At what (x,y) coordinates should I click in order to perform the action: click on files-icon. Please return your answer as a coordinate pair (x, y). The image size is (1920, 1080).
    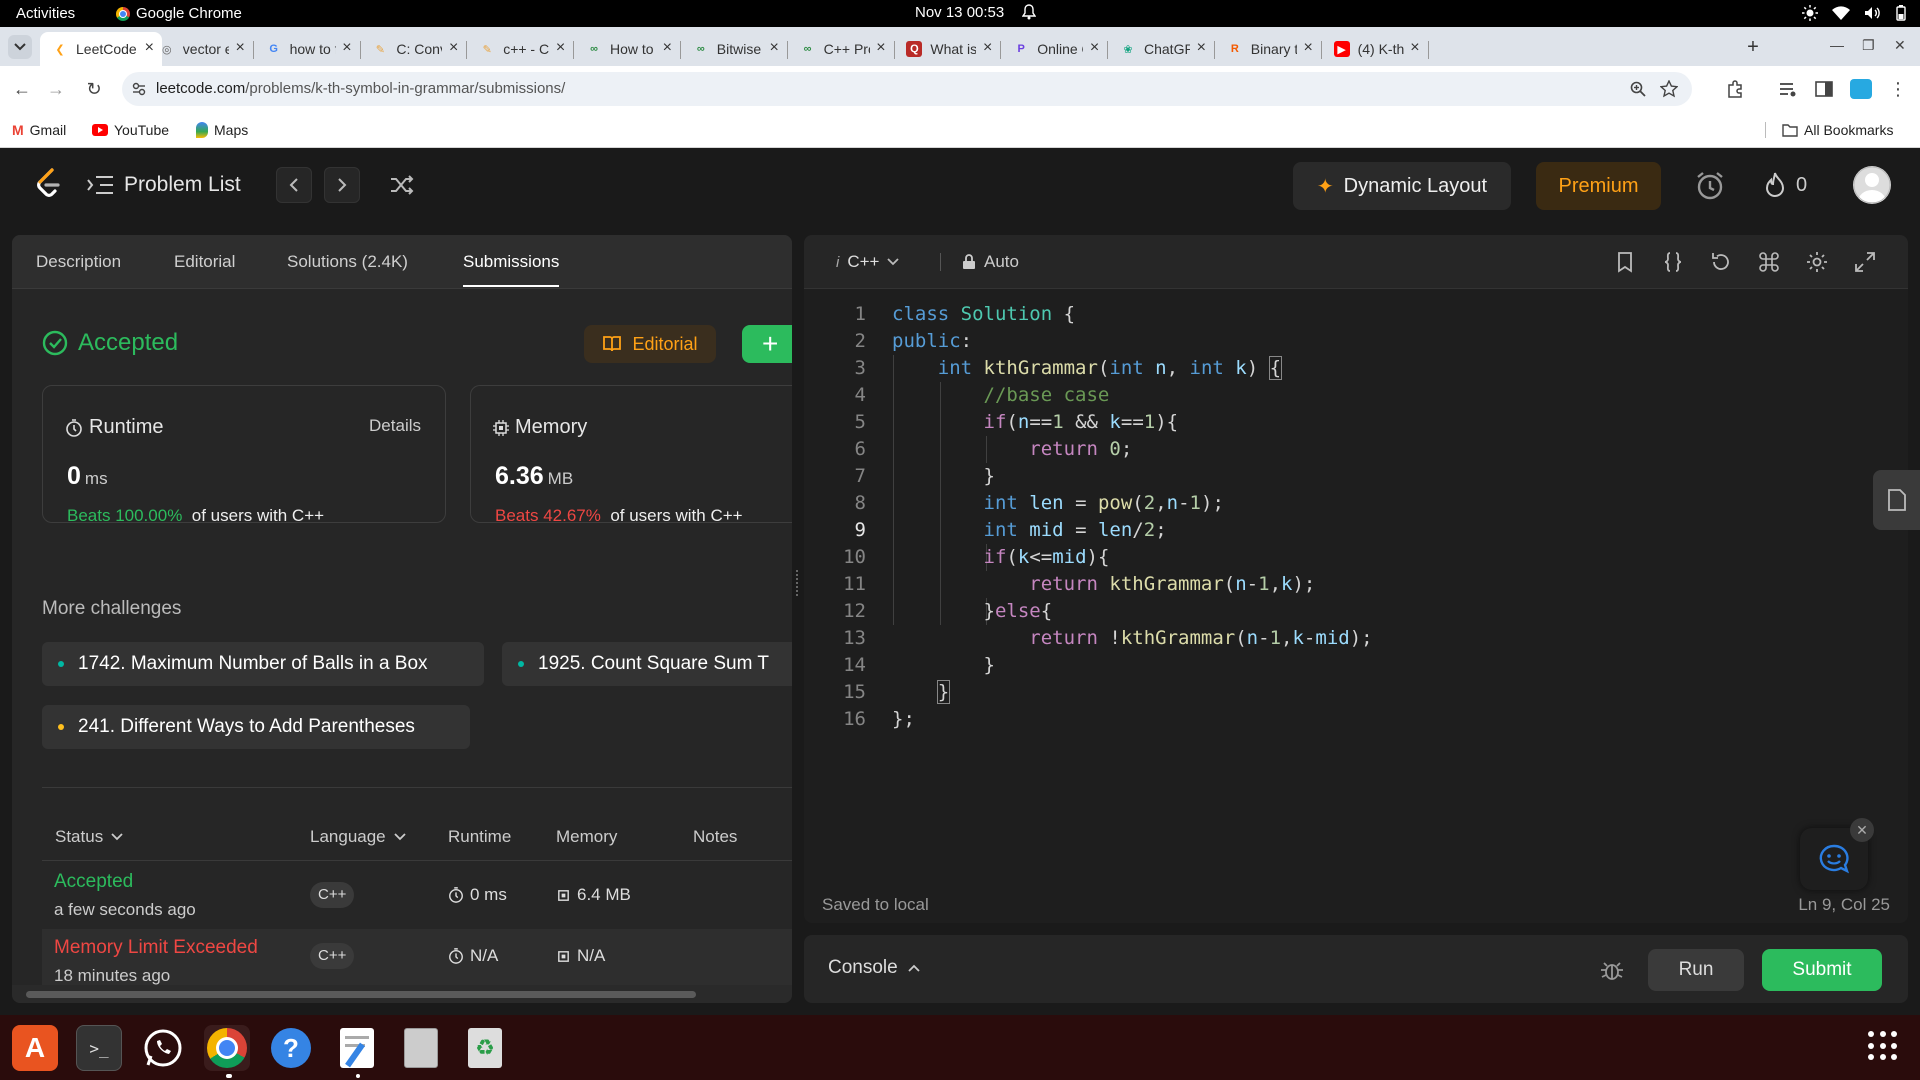
    Looking at the image, I should click on (421, 1048).